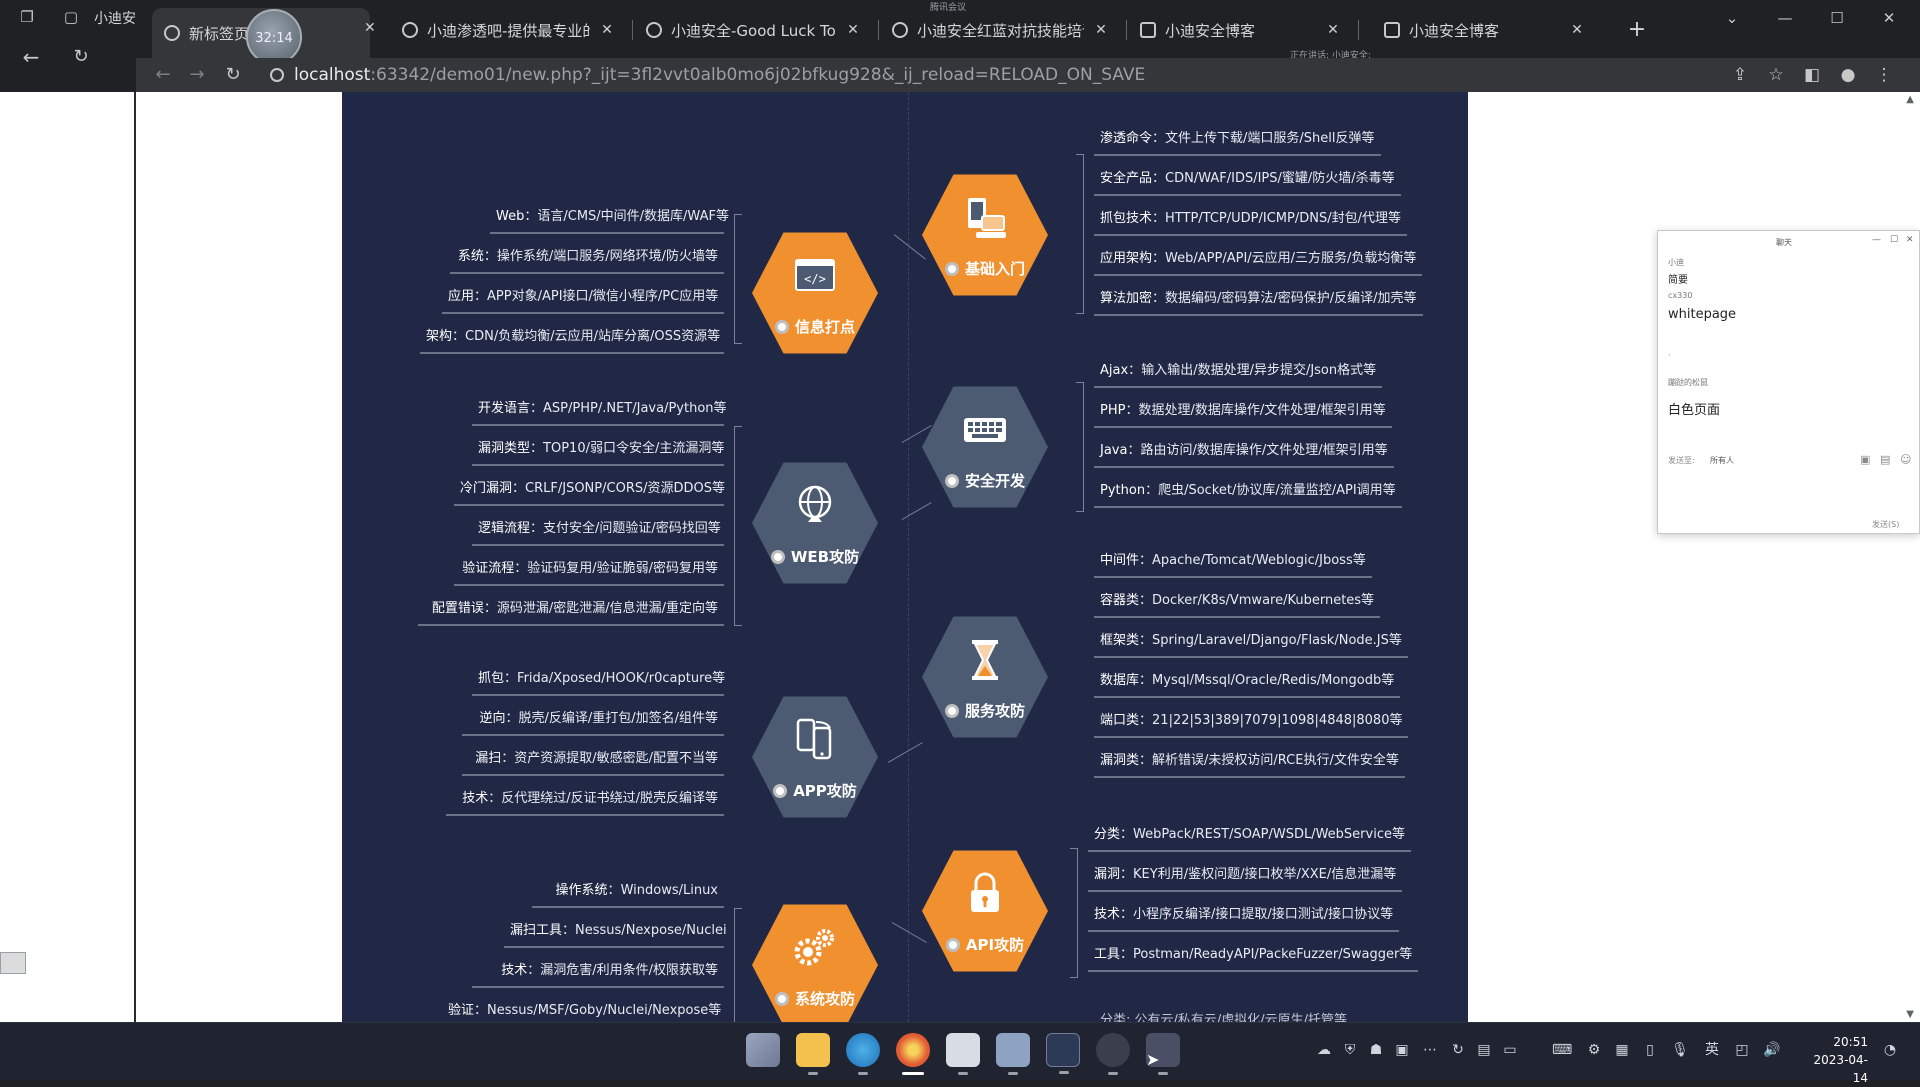 The height and width of the screenshot is (1087, 1920). What do you see at coordinates (1594, 1050) in the screenshot?
I see `tray-icon: ⚙` at bounding box center [1594, 1050].